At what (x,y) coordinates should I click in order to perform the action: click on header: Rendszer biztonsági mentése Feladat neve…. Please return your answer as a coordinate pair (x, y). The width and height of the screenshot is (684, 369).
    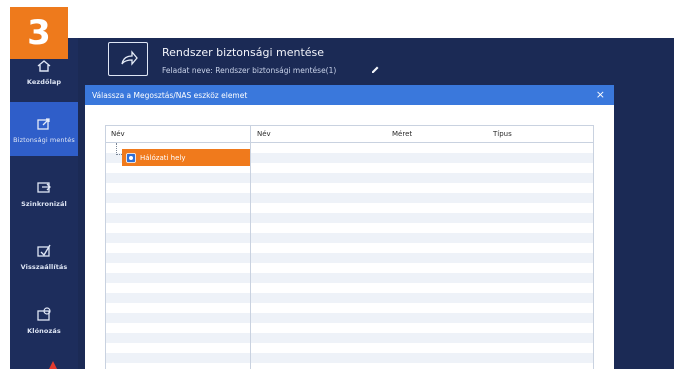
    Looking at the image, I should click on (376, 60).